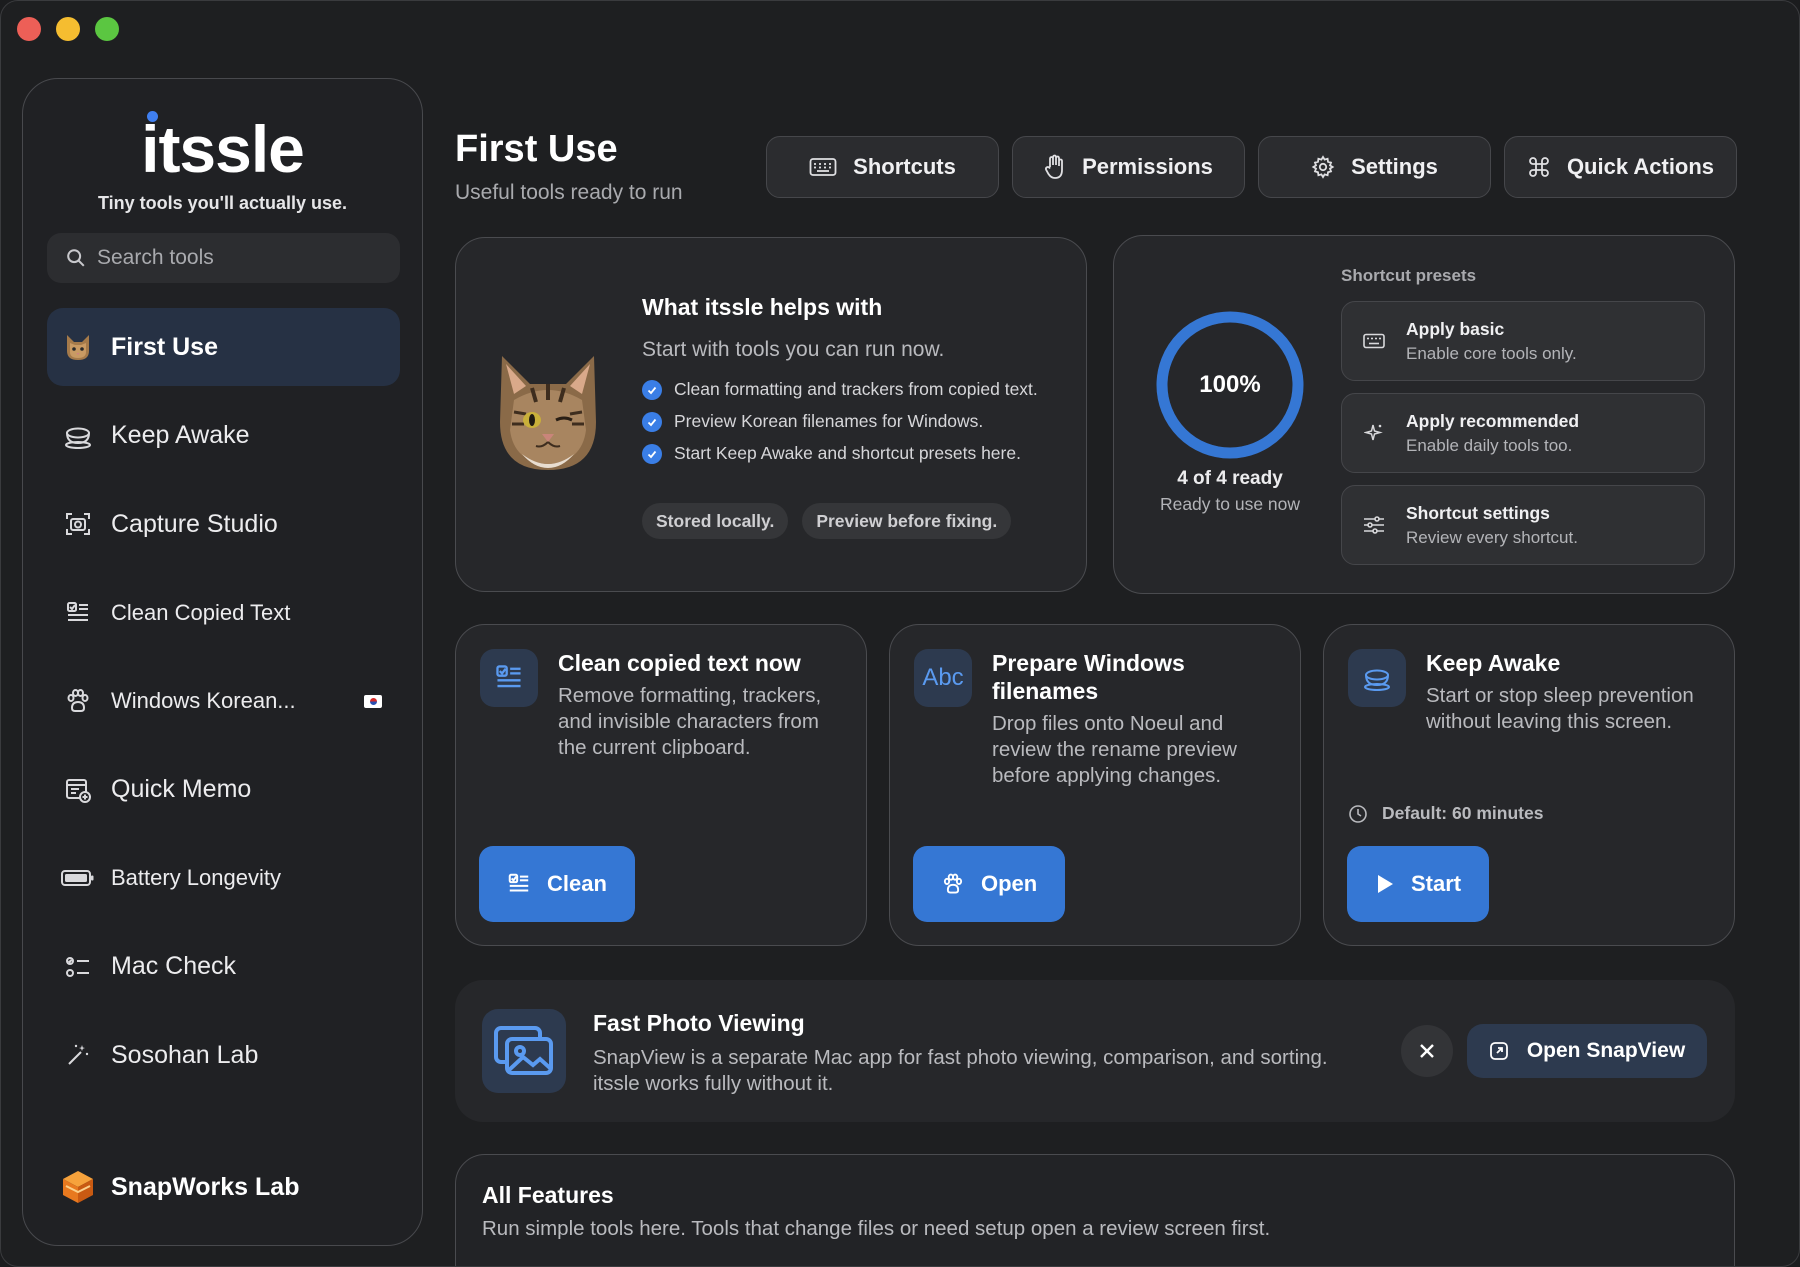 This screenshot has height=1267, width=1800. Describe the element at coordinates (1374, 433) in the screenshot. I see `sparkle-icon` at that location.